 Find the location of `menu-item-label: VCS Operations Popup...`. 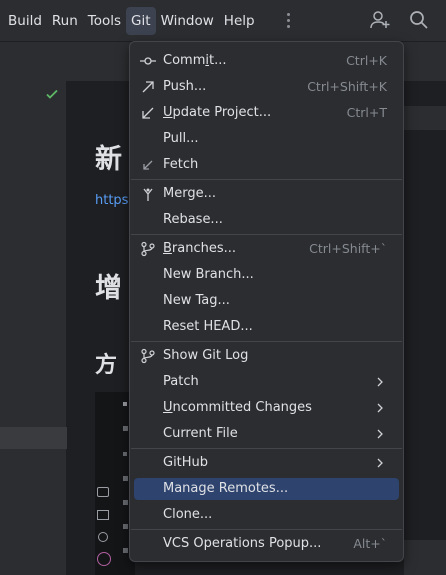

menu-item-label: VCS Operations Popup... is located at coordinates (242, 543).